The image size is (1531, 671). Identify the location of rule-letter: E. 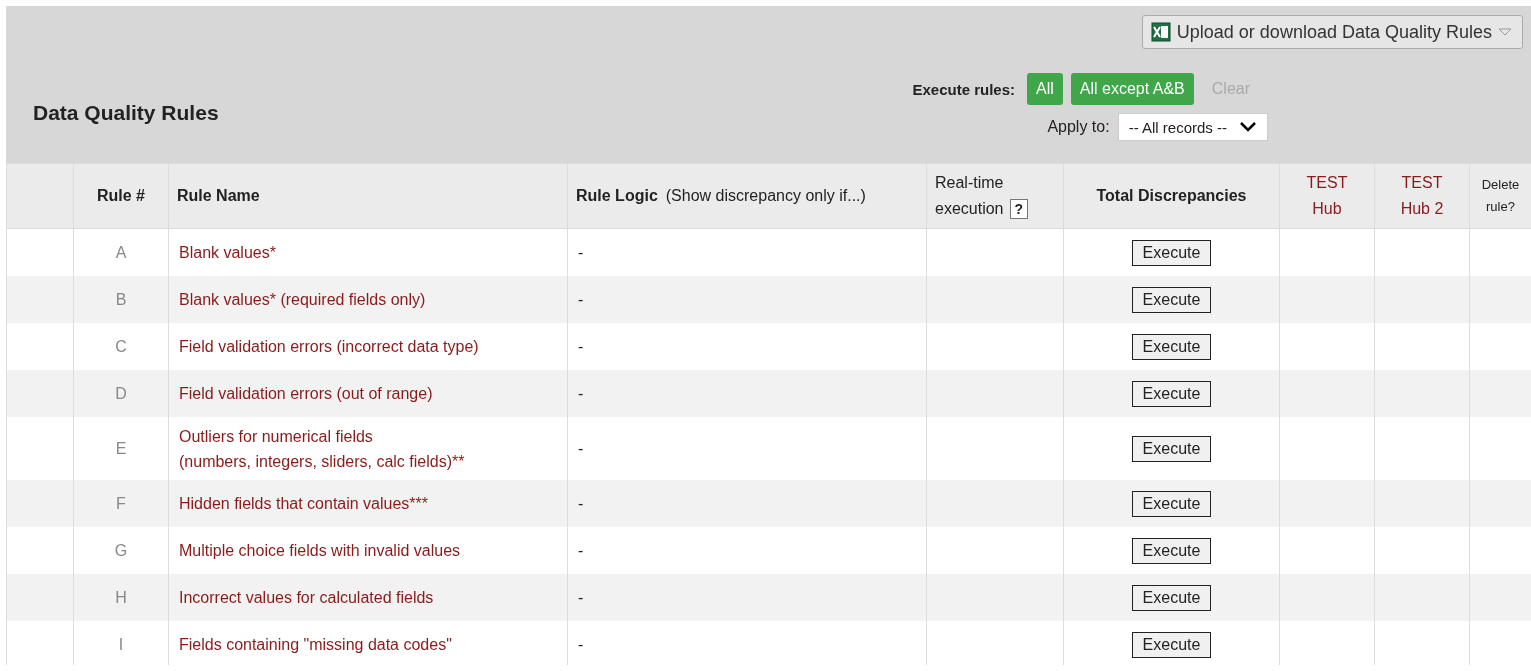
(121, 448).